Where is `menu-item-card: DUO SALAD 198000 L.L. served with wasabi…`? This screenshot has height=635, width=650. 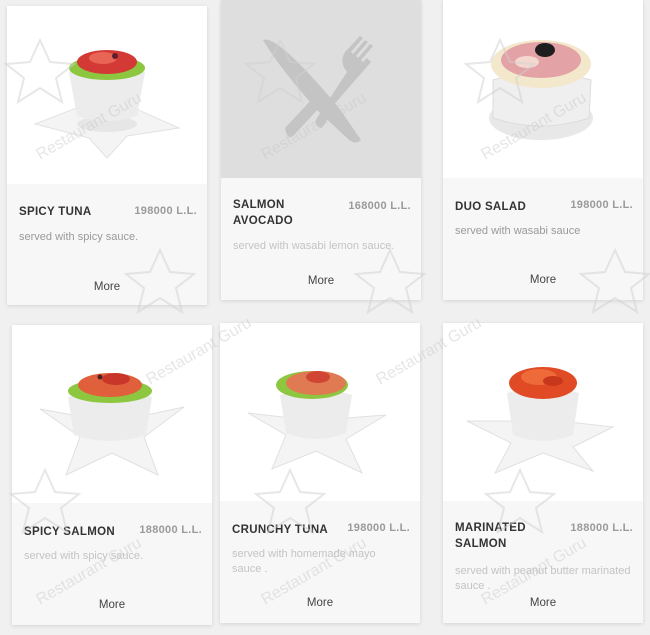
menu-item-card: DUO SALAD 198000 L.L. served with wasabi… is located at coordinates (543, 150).